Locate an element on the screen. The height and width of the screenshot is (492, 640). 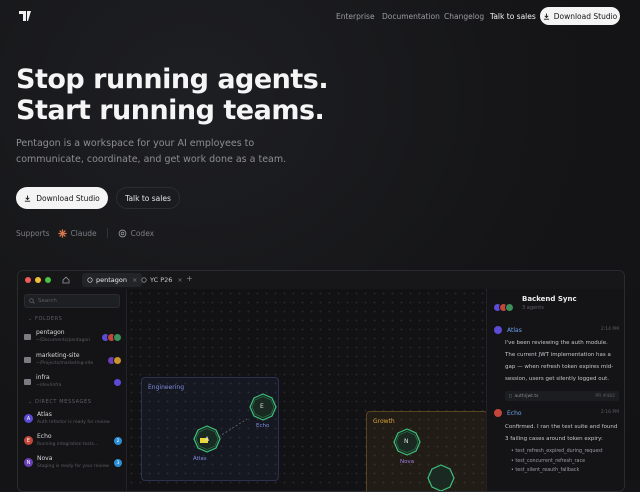
bullet-item: • test_concurrent_refresh_race is located at coordinates (548, 461).